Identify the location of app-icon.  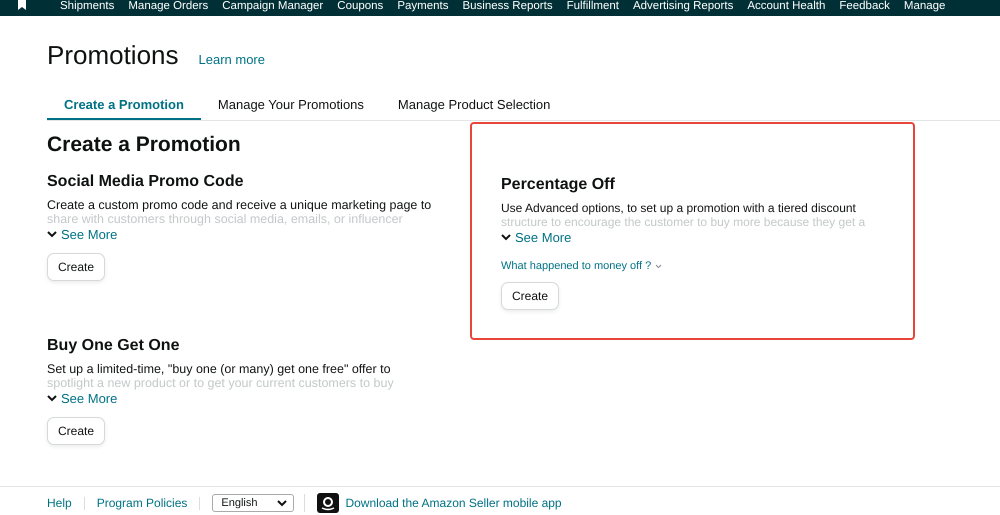
(328, 503).